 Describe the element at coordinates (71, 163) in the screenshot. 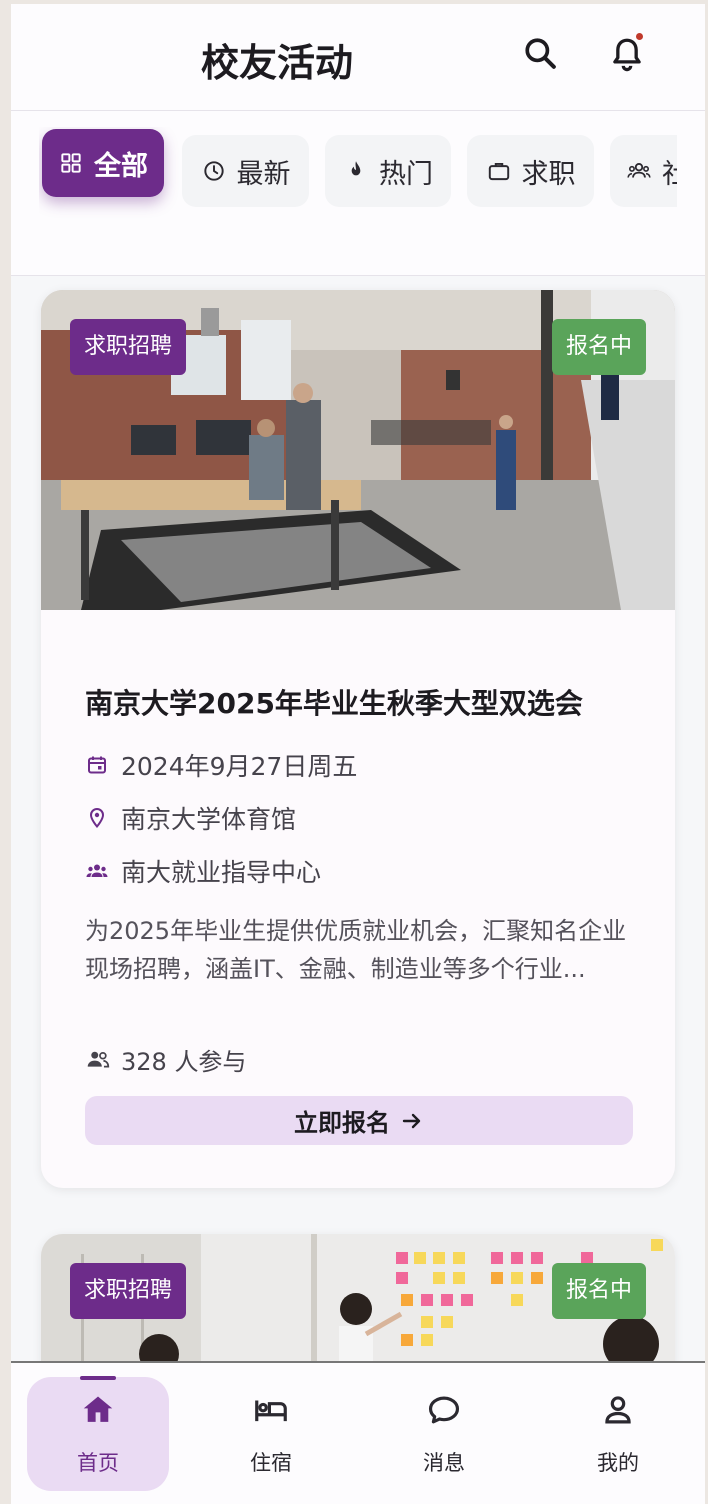

I see `grid-icon` at that location.